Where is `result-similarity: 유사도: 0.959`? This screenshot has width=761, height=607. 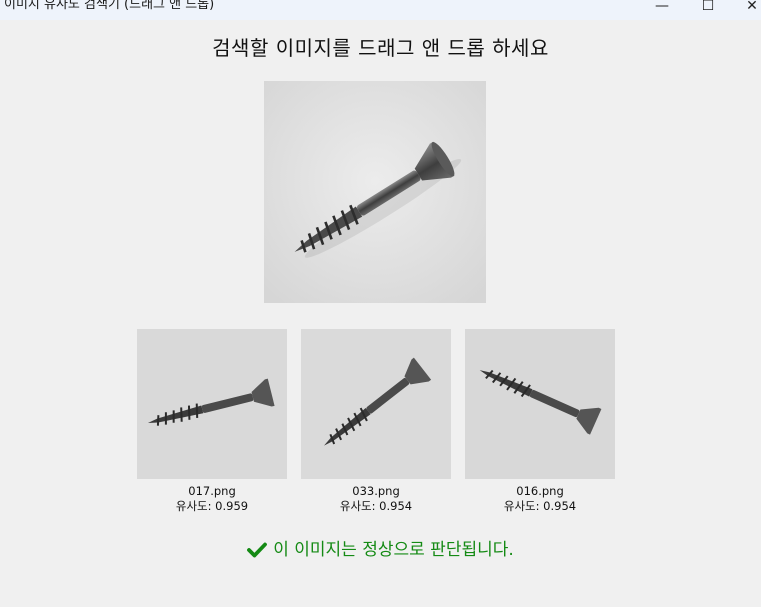 result-similarity: 유사도: 0.959 is located at coordinates (212, 506).